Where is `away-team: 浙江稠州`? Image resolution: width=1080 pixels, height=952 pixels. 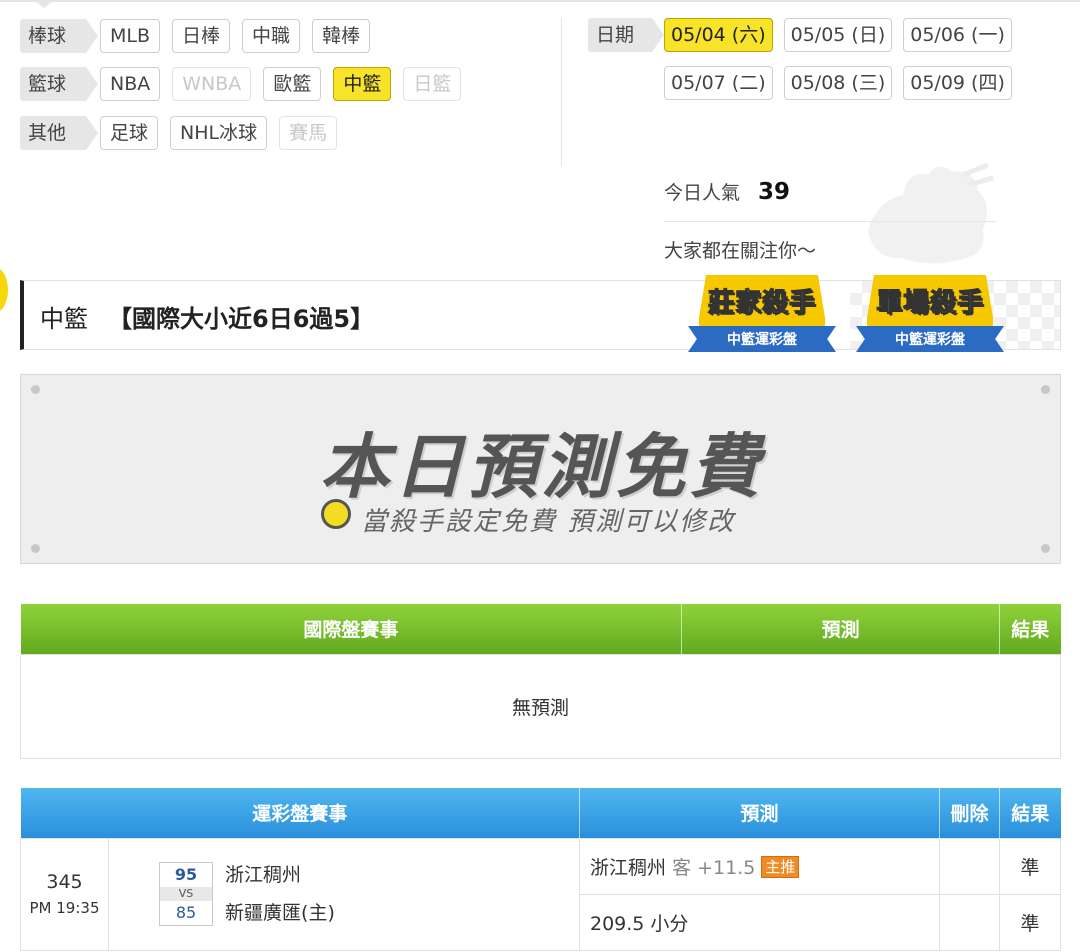
away-team: 浙江稠州 is located at coordinates (263, 875).